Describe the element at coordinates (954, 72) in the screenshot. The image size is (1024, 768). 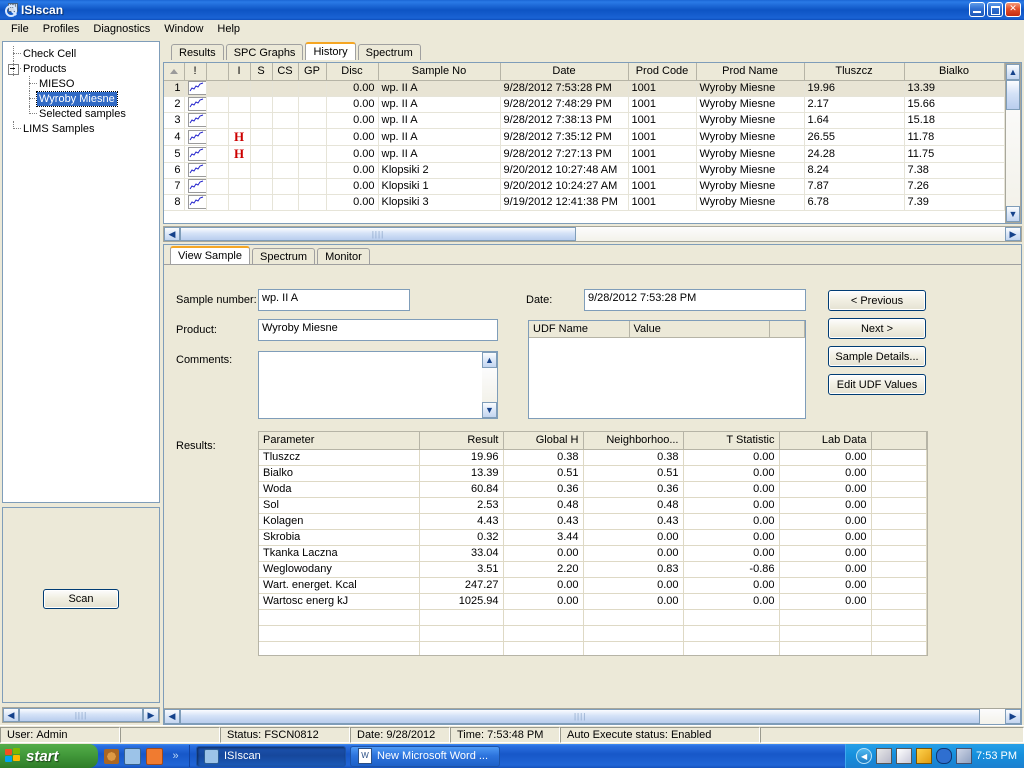
I see `column-header-bialko: Bialko` at that location.